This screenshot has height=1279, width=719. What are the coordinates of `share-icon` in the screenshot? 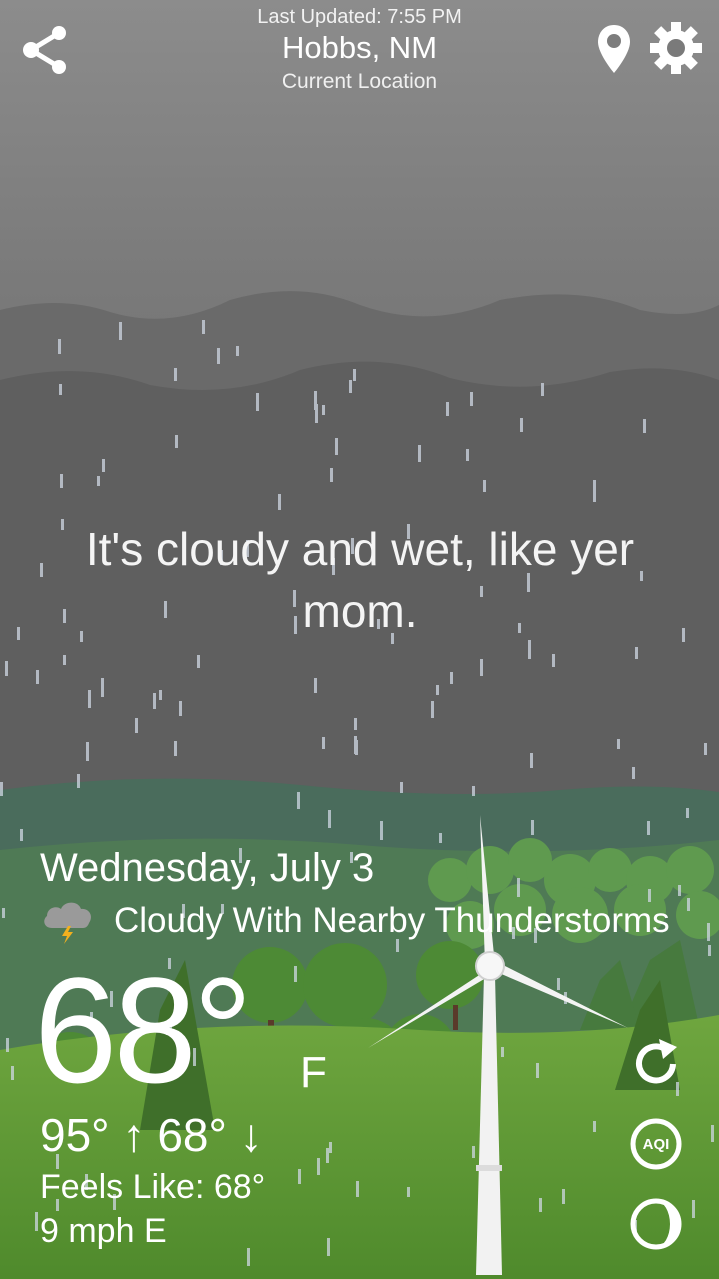 It's located at (45, 49).